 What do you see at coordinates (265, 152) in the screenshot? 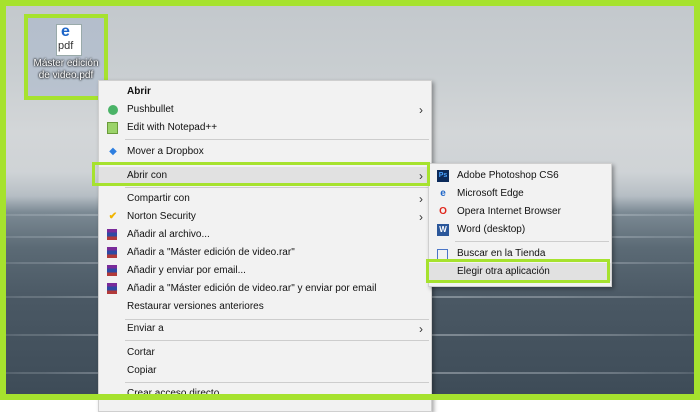
I see `menu-item-dropbox: ◆ Mover a Dropbox` at bounding box center [265, 152].